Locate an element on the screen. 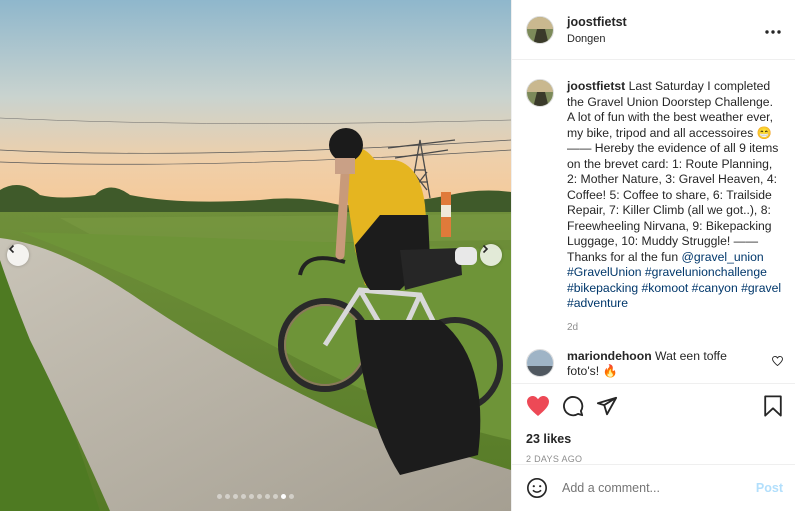 The width and height of the screenshot is (795, 511). more-options-button is located at coordinates (773, 30).